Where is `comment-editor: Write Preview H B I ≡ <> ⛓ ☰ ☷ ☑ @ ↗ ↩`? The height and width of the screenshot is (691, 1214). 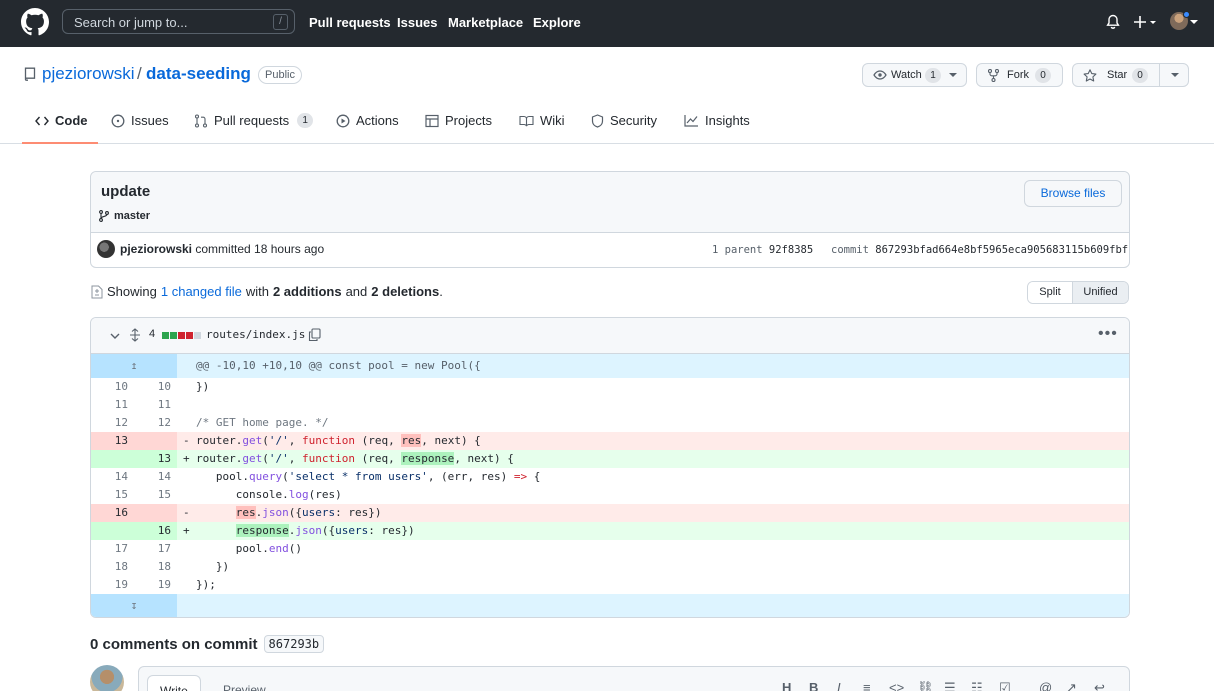 comment-editor: Write Preview H B I ≡ <> ⛓ ☰ ☷ ☑ @ ↗ ↩ is located at coordinates (634, 678).